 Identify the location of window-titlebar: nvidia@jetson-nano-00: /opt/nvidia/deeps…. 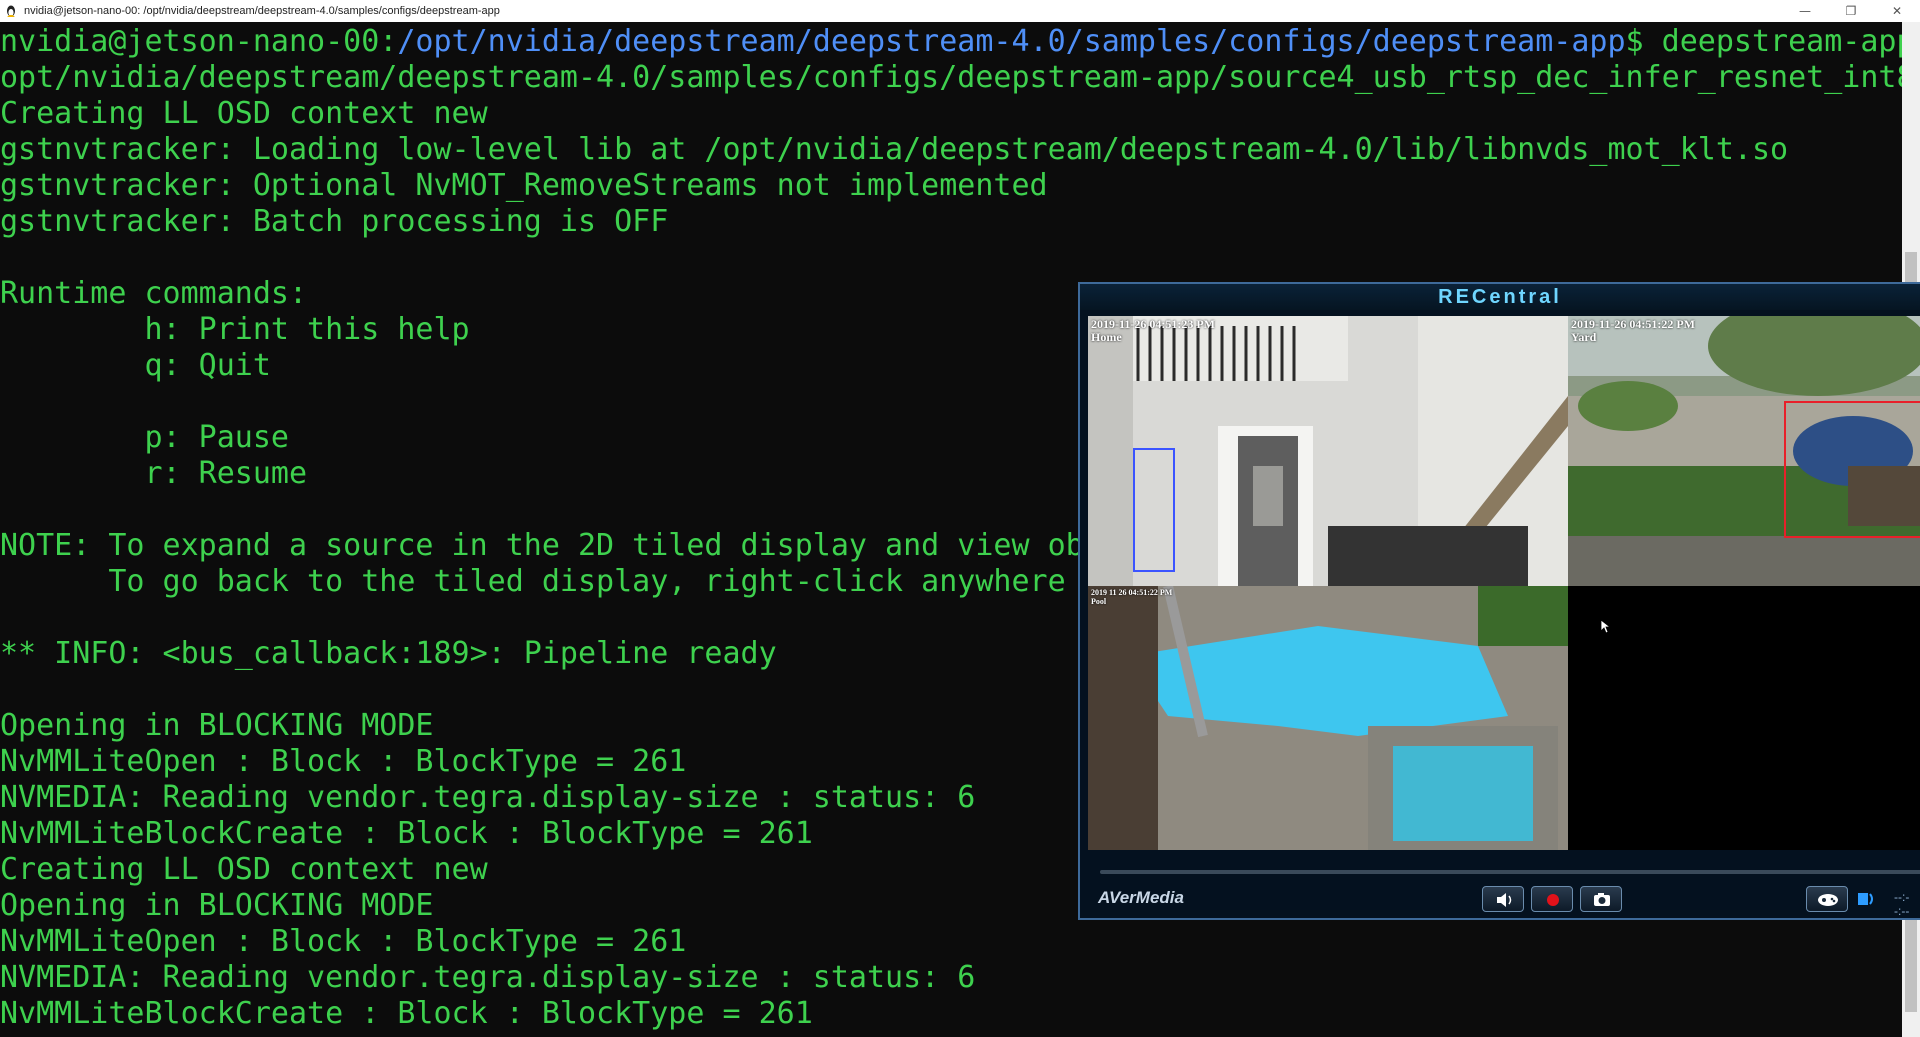
(960, 11).